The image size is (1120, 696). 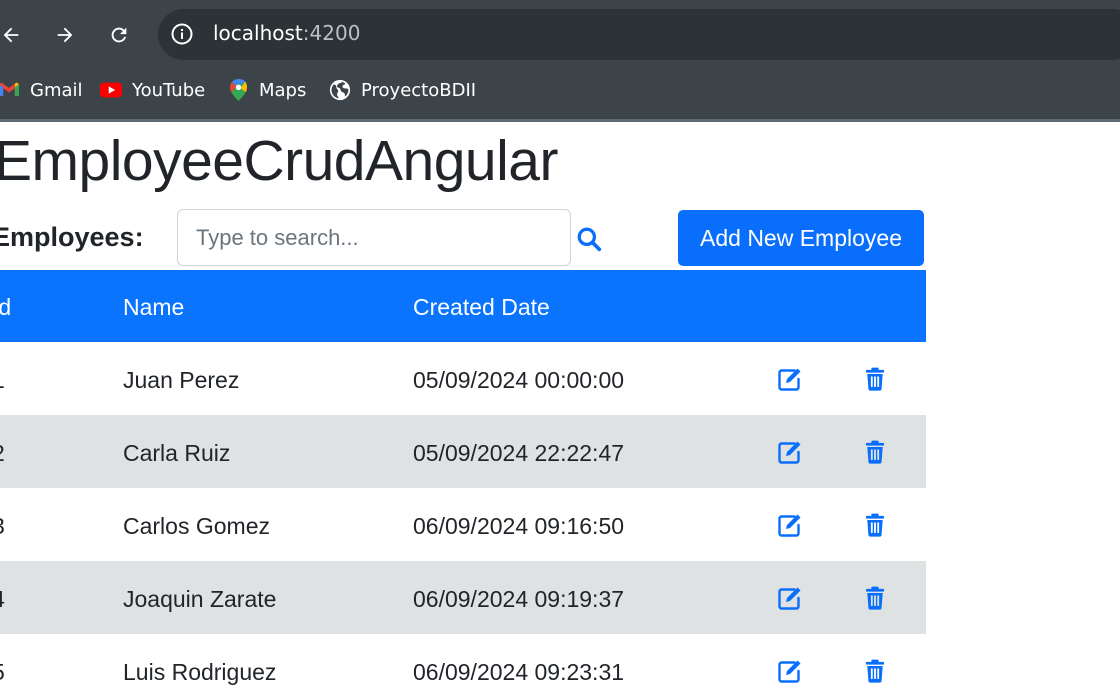 I want to click on bookmark-maps: Maps, so click(x=266, y=90).